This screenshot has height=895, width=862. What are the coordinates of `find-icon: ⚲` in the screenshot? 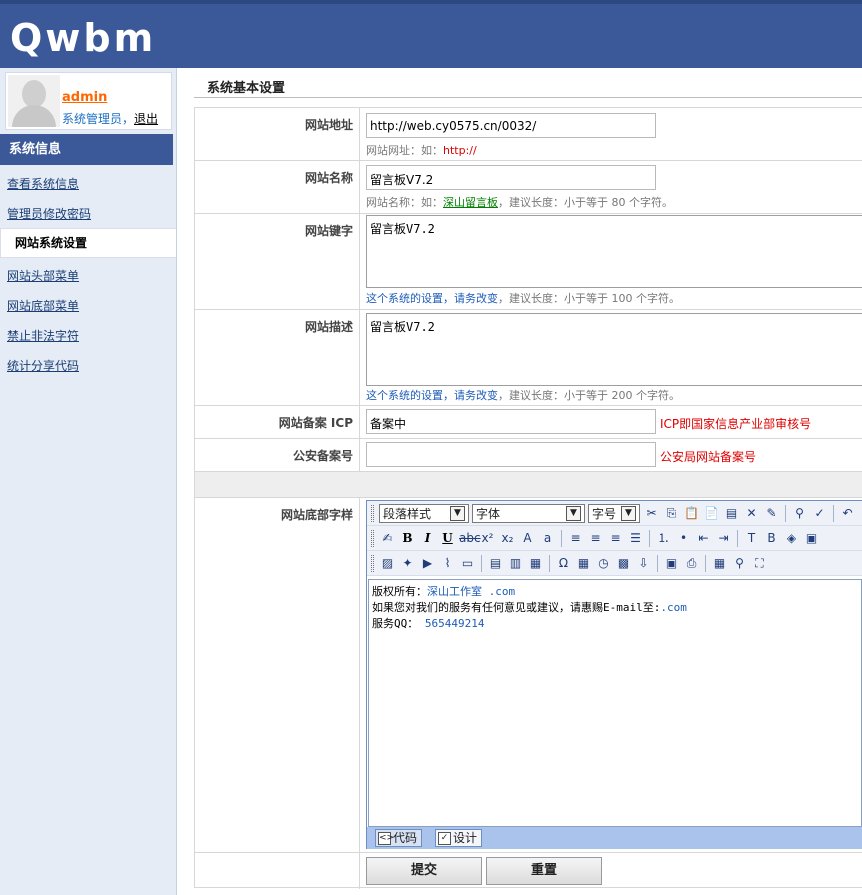 It's located at (799, 513).